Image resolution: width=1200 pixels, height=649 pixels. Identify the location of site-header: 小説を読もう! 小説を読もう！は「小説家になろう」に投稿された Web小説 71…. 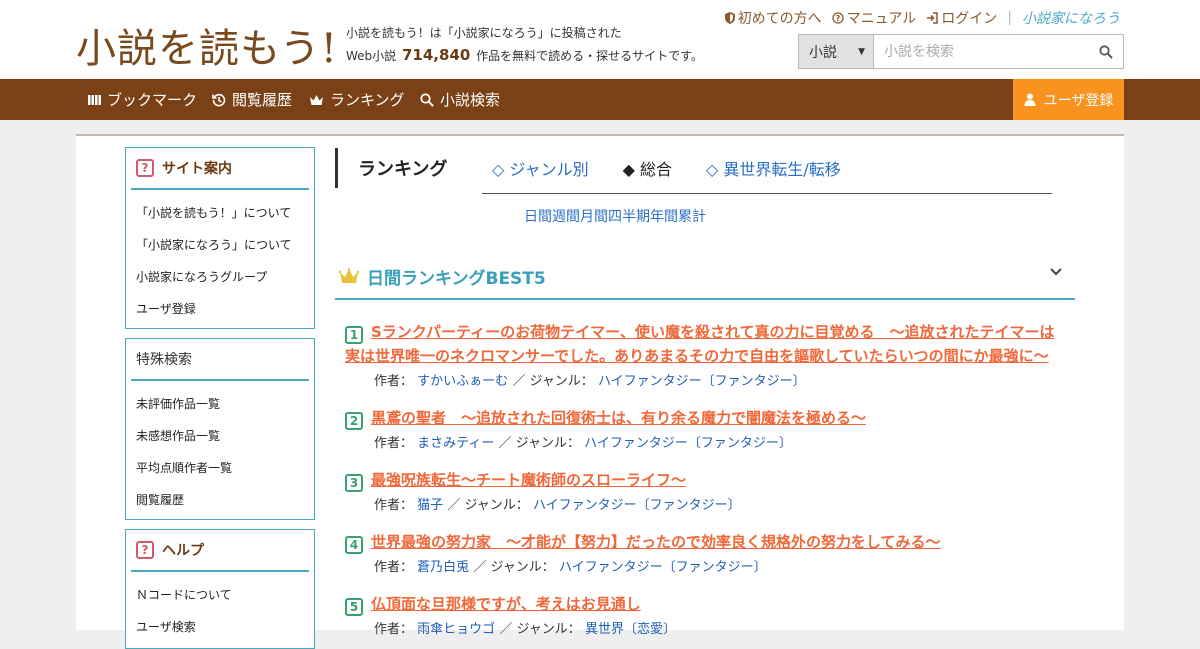
(600, 39).